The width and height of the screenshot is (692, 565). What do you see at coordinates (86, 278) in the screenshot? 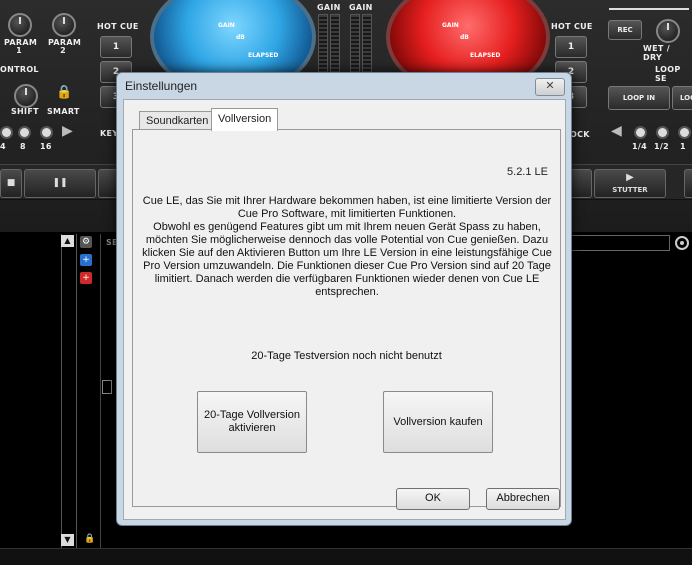
I see `sidebar-remove-folder-icon: +` at bounding box center [86, 278].